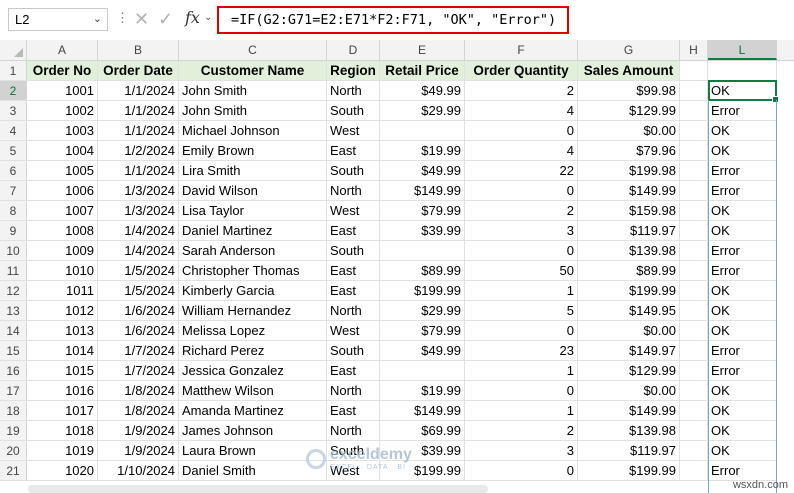 The height and width of the screenshot is (493, 794). I want to click on cell-sales-amount: $159.98, so click(629, 211).